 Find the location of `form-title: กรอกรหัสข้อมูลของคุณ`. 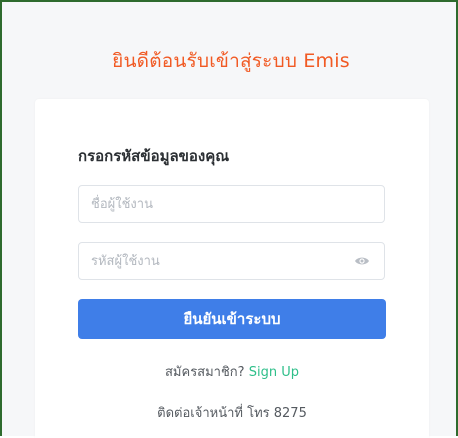

form-title: กรอกรหัสข้อมูลของคุณ is located at coordinates (154, 156).